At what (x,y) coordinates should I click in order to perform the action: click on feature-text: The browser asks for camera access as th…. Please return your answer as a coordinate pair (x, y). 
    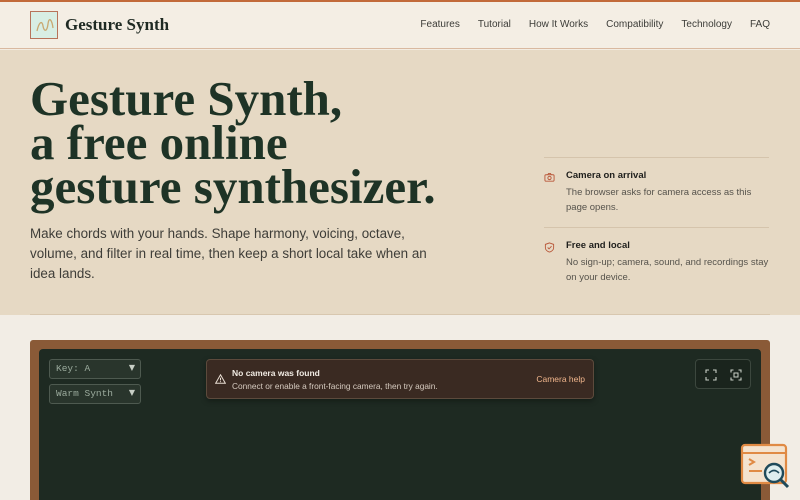
    Looking at the image, I should click on (659, 200).